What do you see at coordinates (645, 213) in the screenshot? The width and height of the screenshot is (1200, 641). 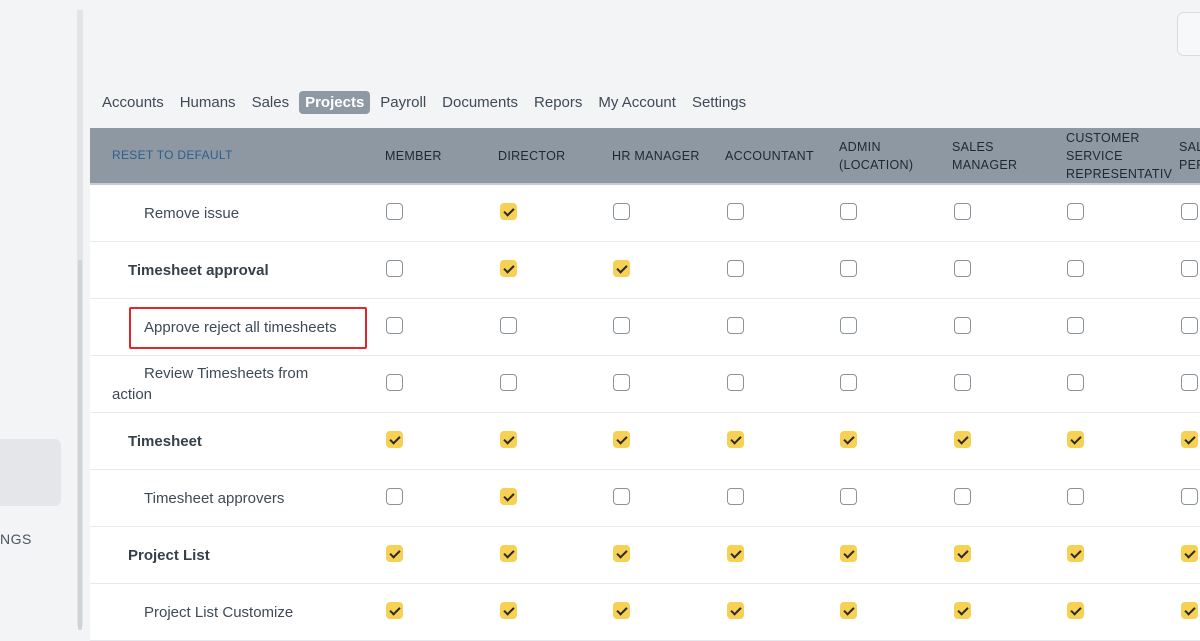 I see `table-row: Remove issue` at bounding box center [645, 213].